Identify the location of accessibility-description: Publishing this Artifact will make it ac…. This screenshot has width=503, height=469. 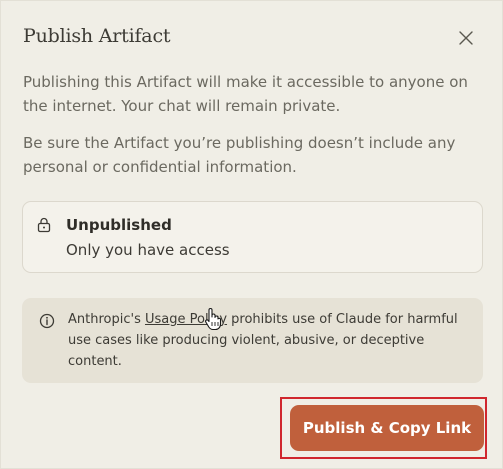
(245, 94).